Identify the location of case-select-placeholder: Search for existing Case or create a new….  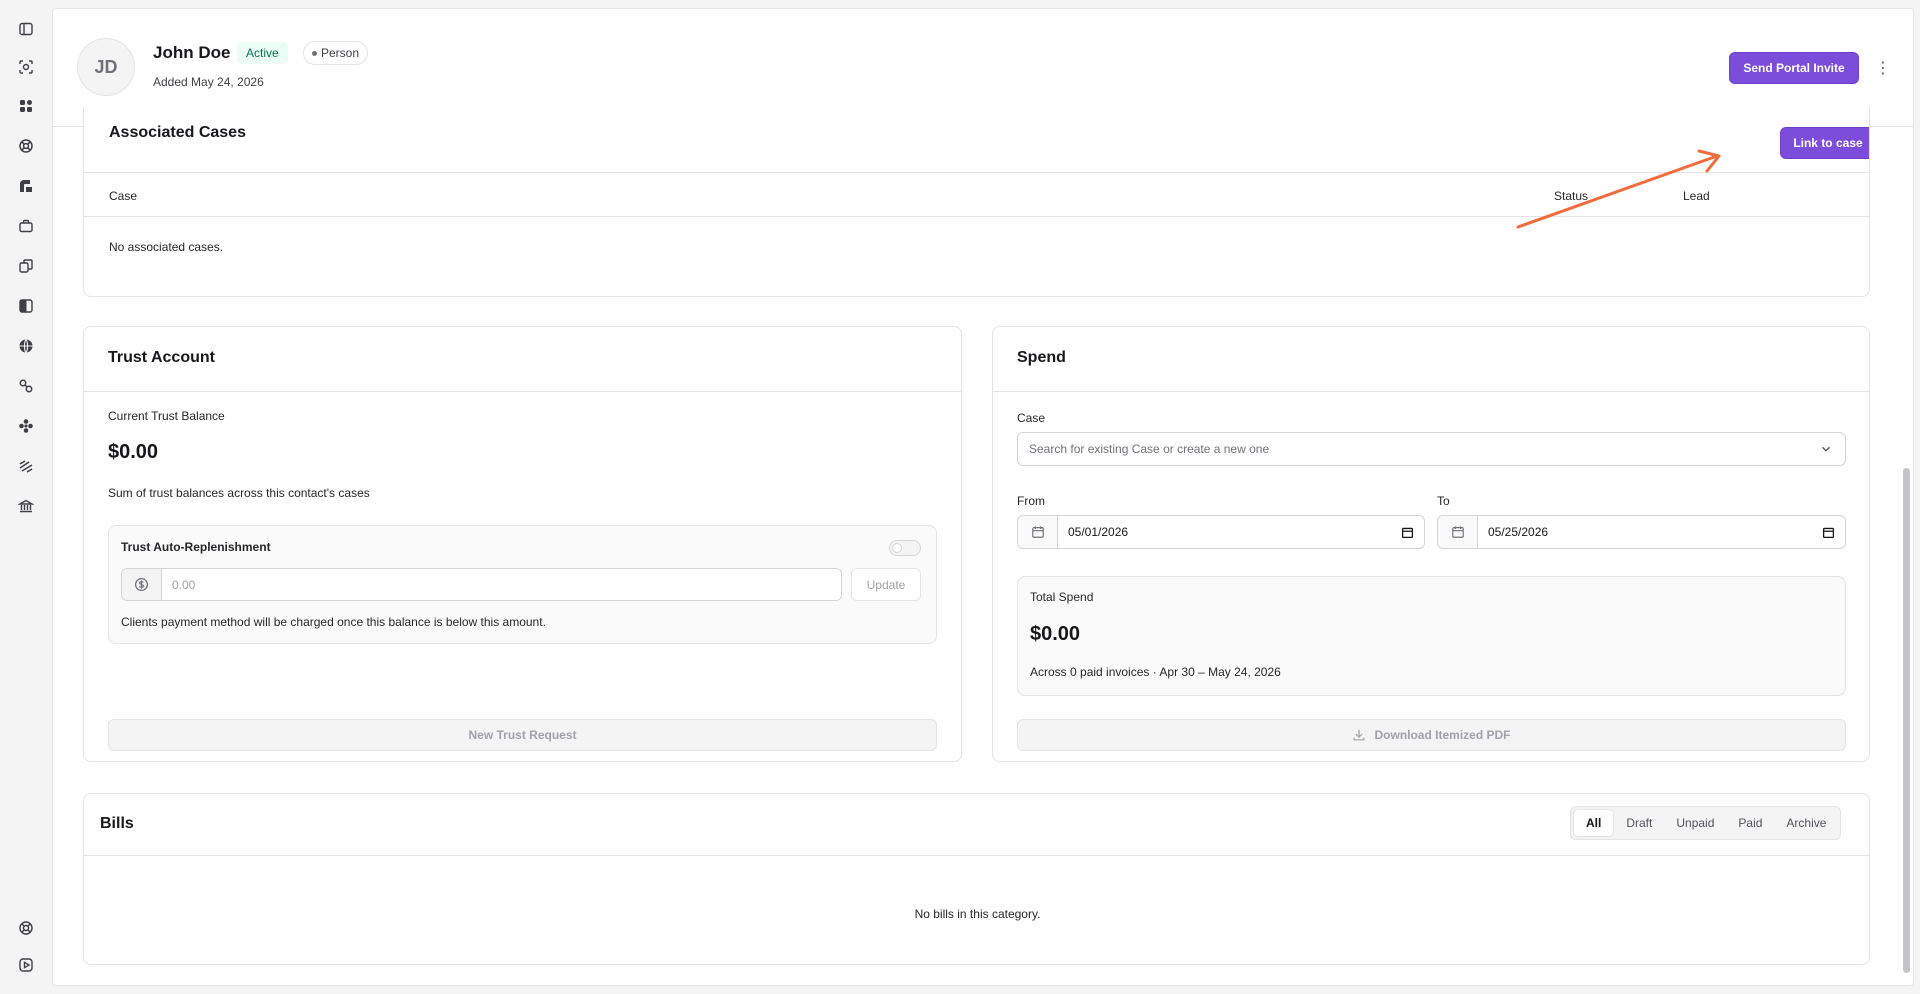
(1149, 449).